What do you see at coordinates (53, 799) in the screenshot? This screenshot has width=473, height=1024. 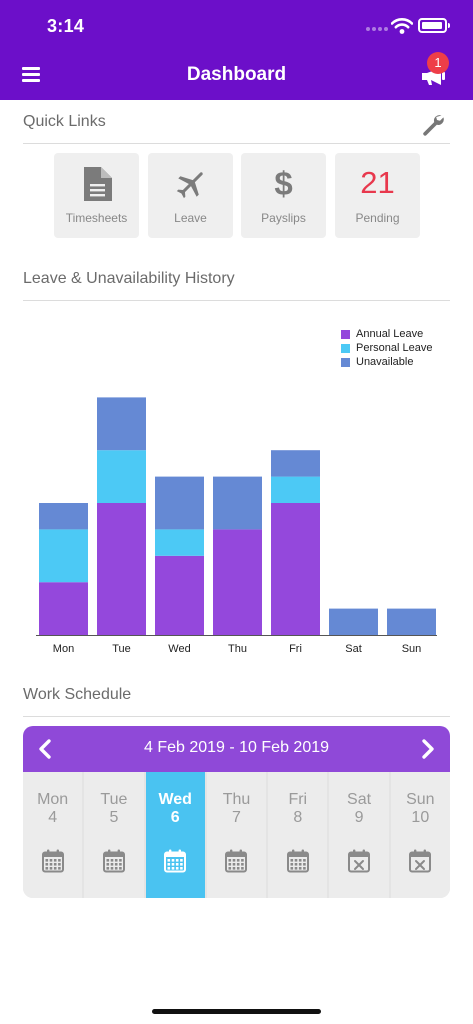 I see `schedule-day-name: Mon` at bounding box center [53, 799].